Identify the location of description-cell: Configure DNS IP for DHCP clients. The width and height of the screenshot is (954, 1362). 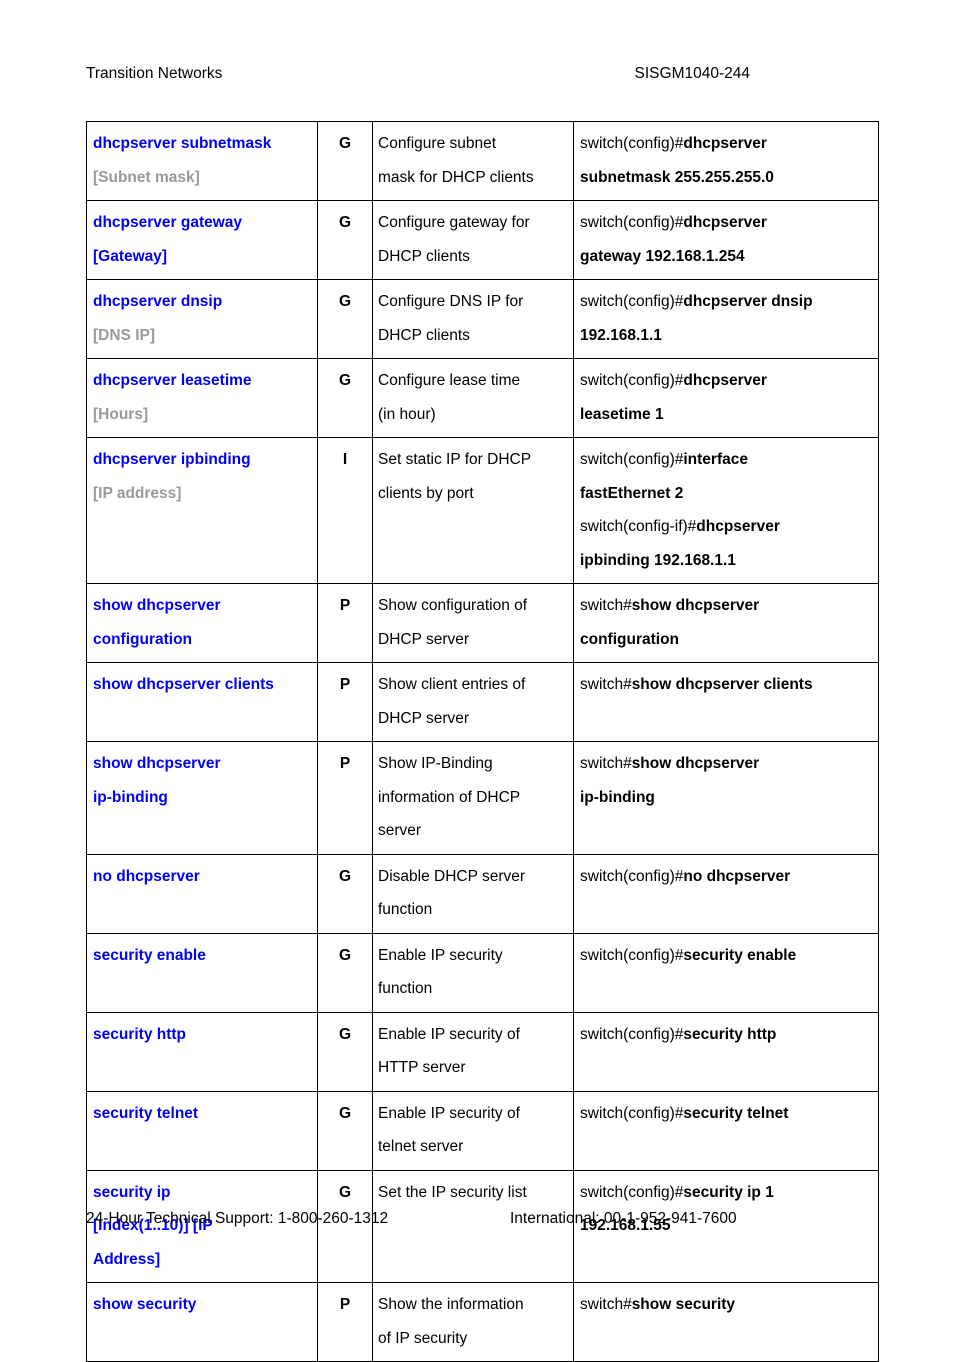
(473, 319).